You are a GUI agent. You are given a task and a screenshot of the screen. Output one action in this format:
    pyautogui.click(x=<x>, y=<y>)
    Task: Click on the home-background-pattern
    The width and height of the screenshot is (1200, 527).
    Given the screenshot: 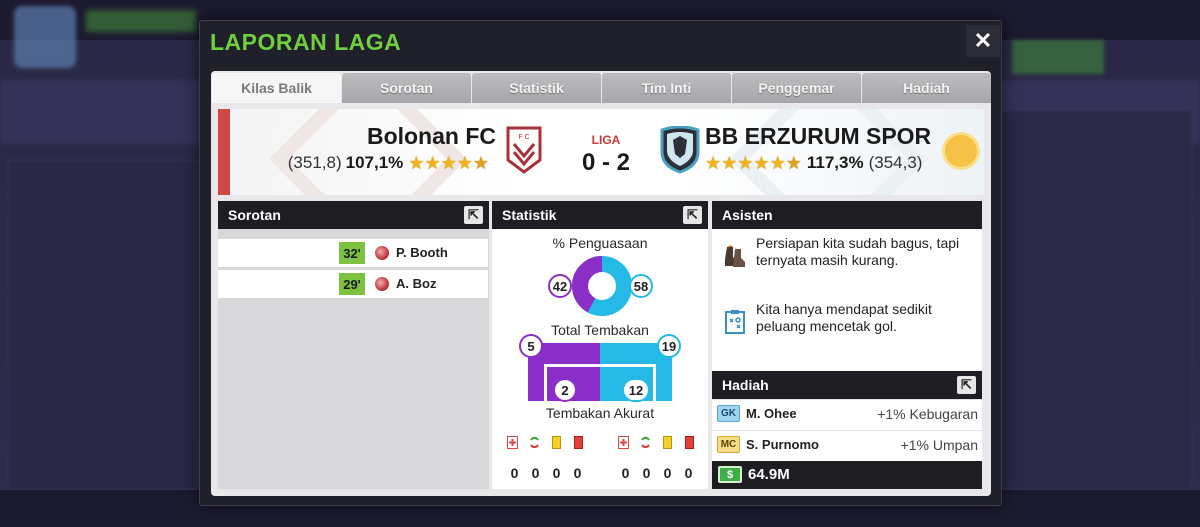 What is the action you would take?
    pyautogui.click(x=368, y=152)
    